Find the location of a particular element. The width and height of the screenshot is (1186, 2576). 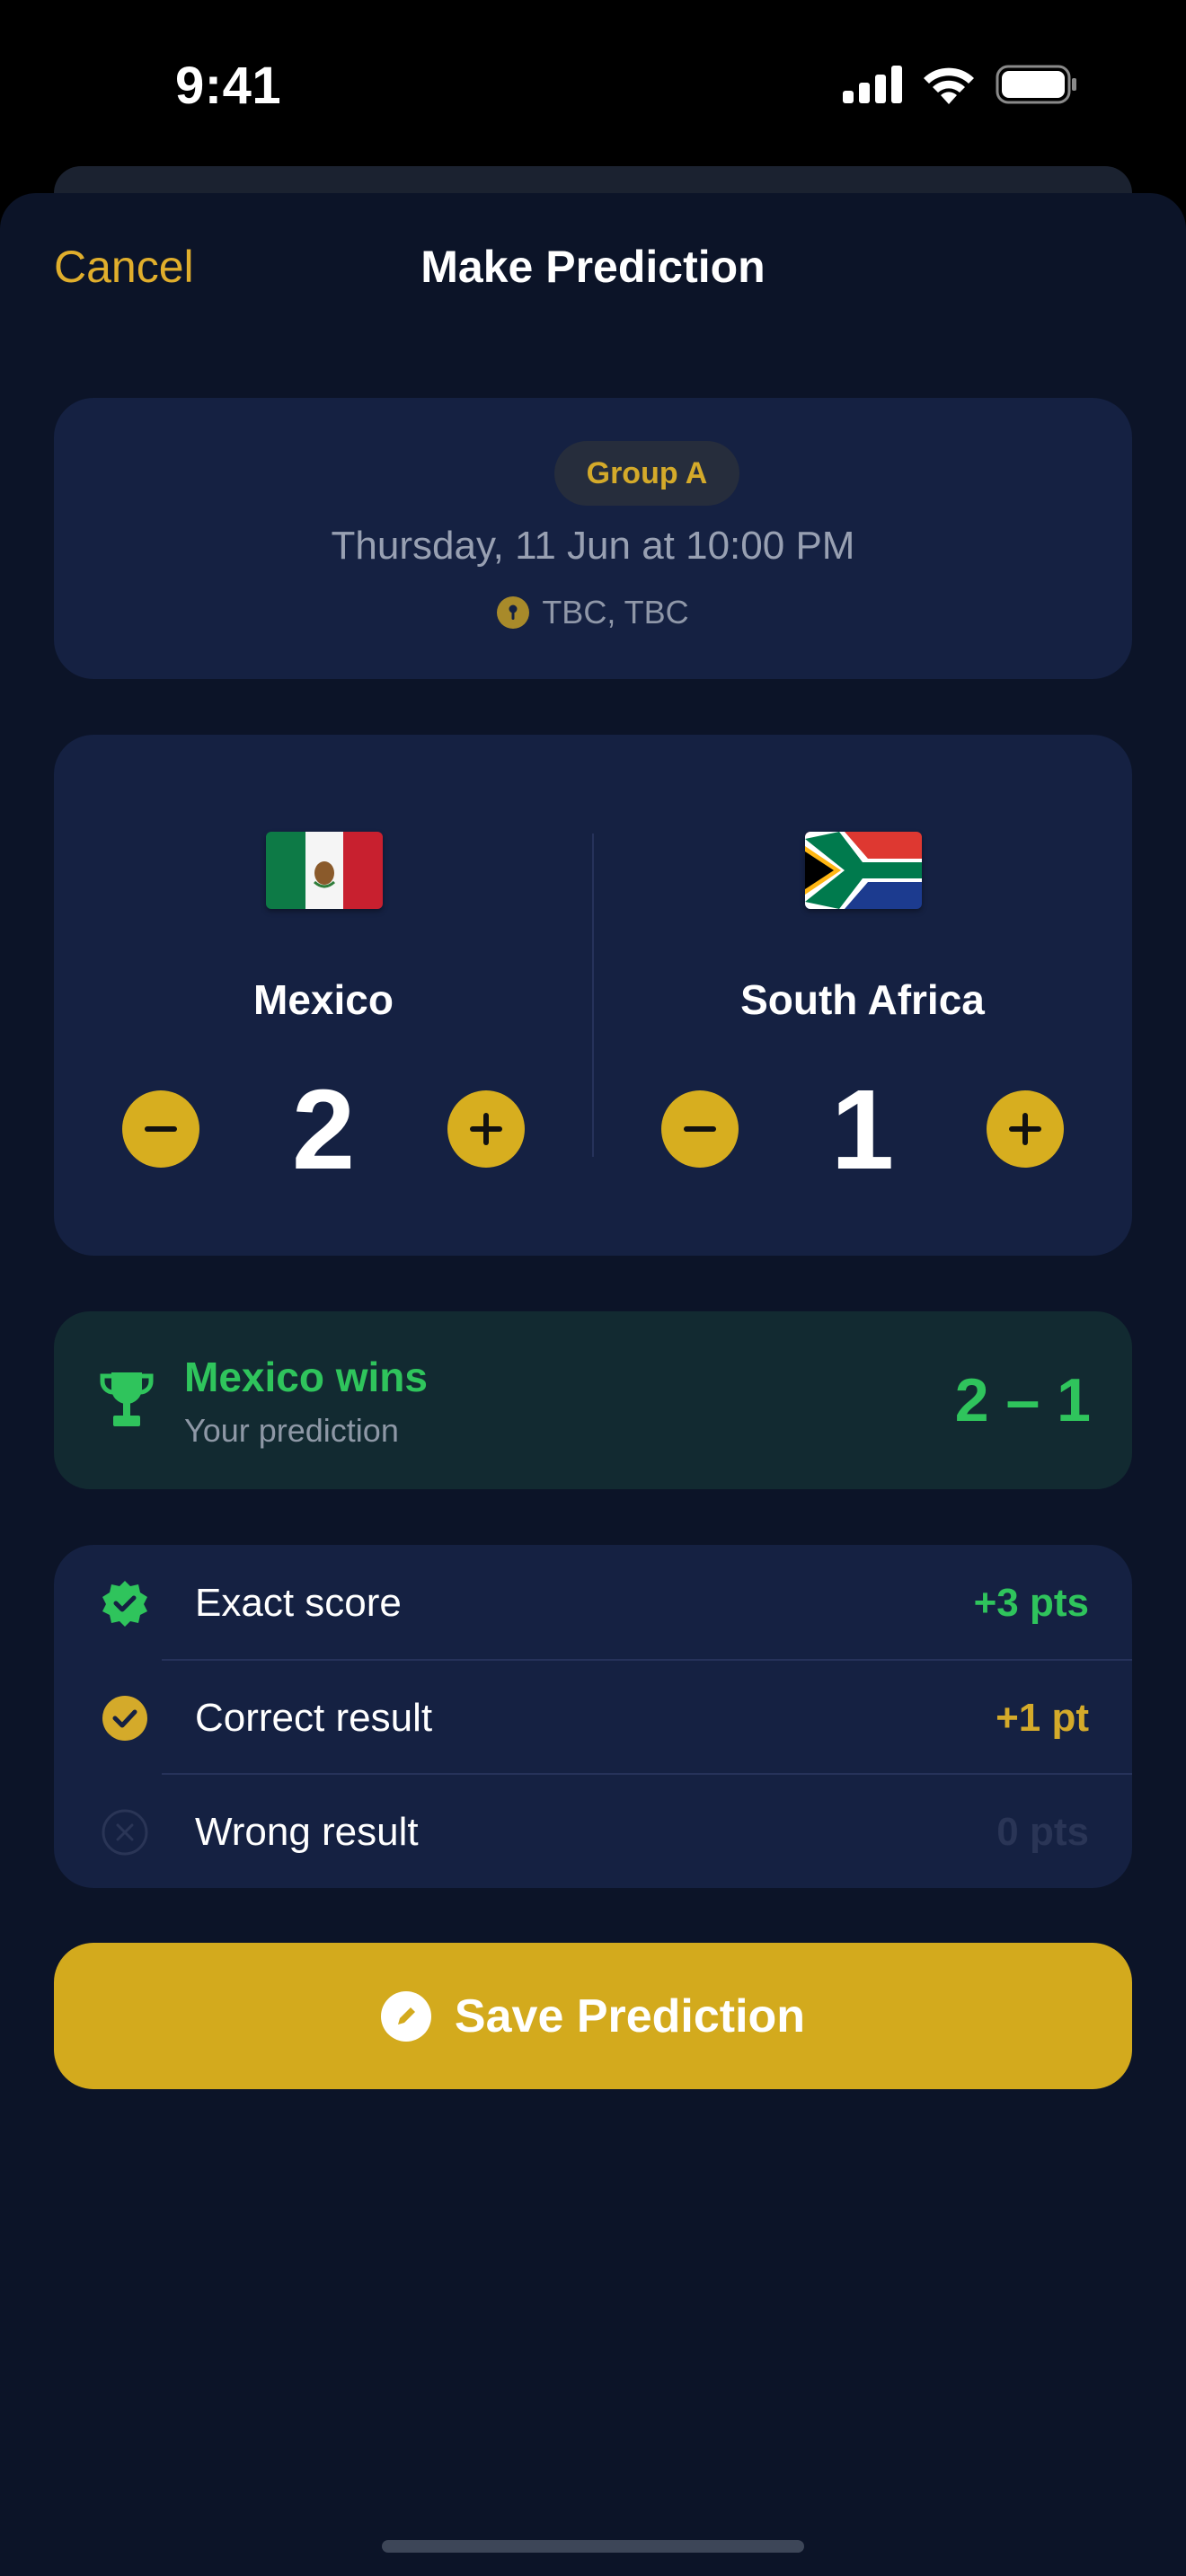

home-decrement-button is located at coordinates (160, 1129).